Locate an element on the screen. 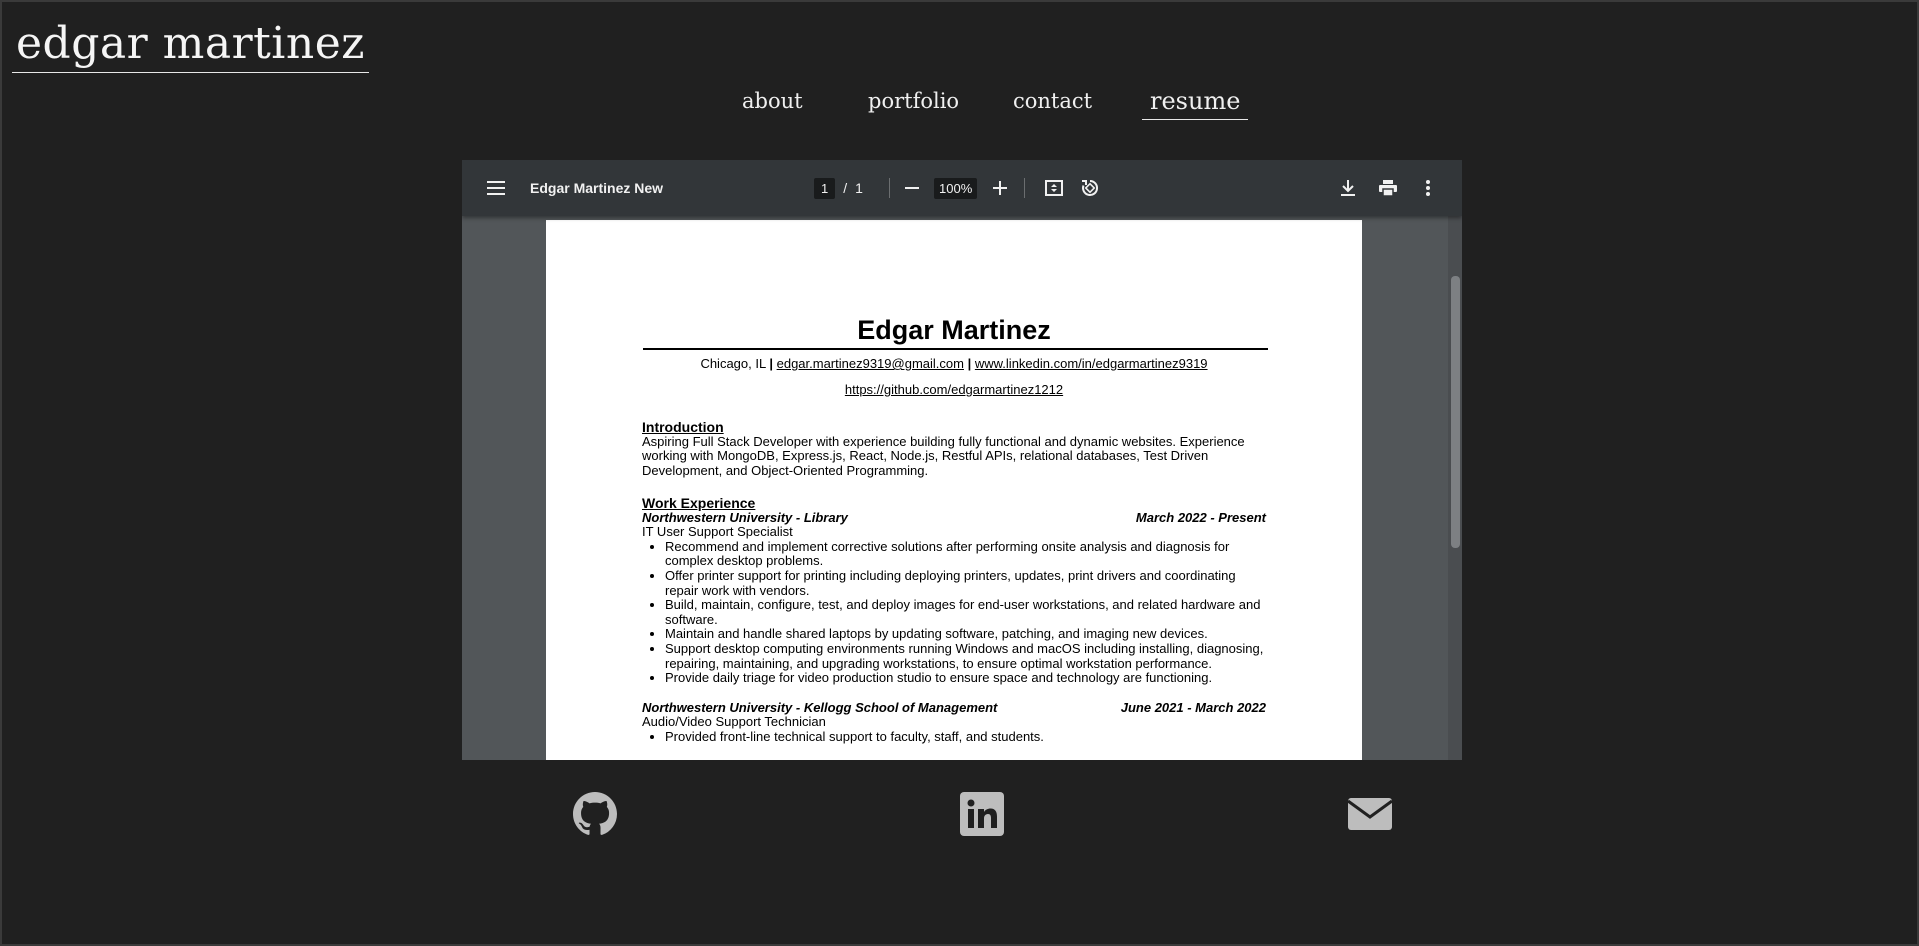 Image resolution: width=1919 pixels, height=946 pixels. name-divider is located at coordinates (955, 349).